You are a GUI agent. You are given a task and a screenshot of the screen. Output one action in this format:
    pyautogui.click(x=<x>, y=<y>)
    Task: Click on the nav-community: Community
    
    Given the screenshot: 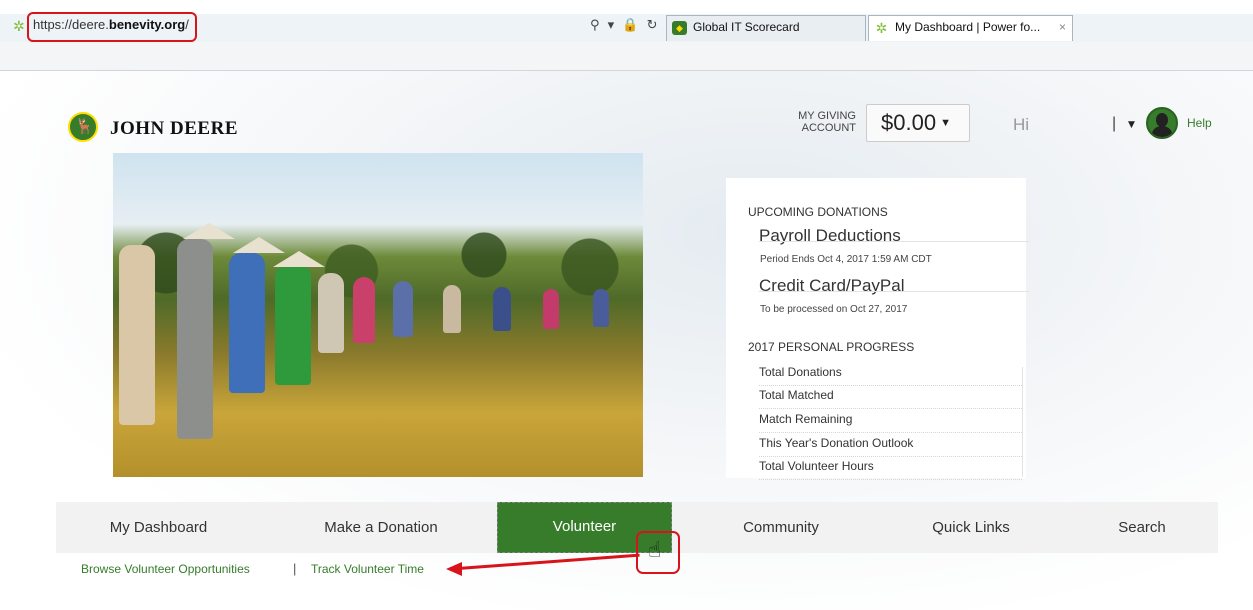 What is the action you would take?
    pyautogui.click(x=781, y=527)
    